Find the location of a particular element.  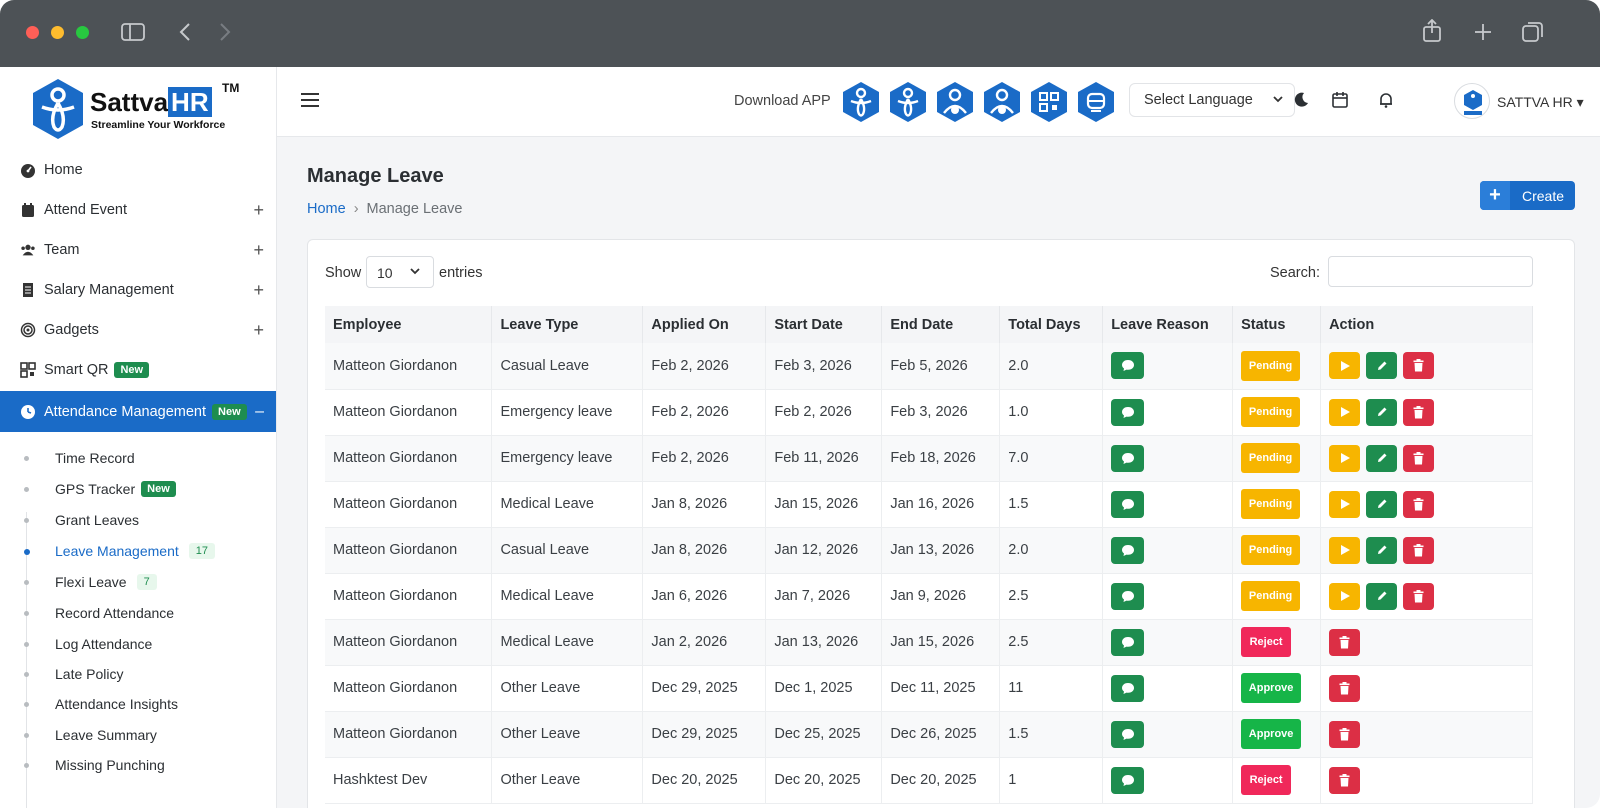

sidebar-item-gadgets: Gadgets + is located at coordinates (138, 330).